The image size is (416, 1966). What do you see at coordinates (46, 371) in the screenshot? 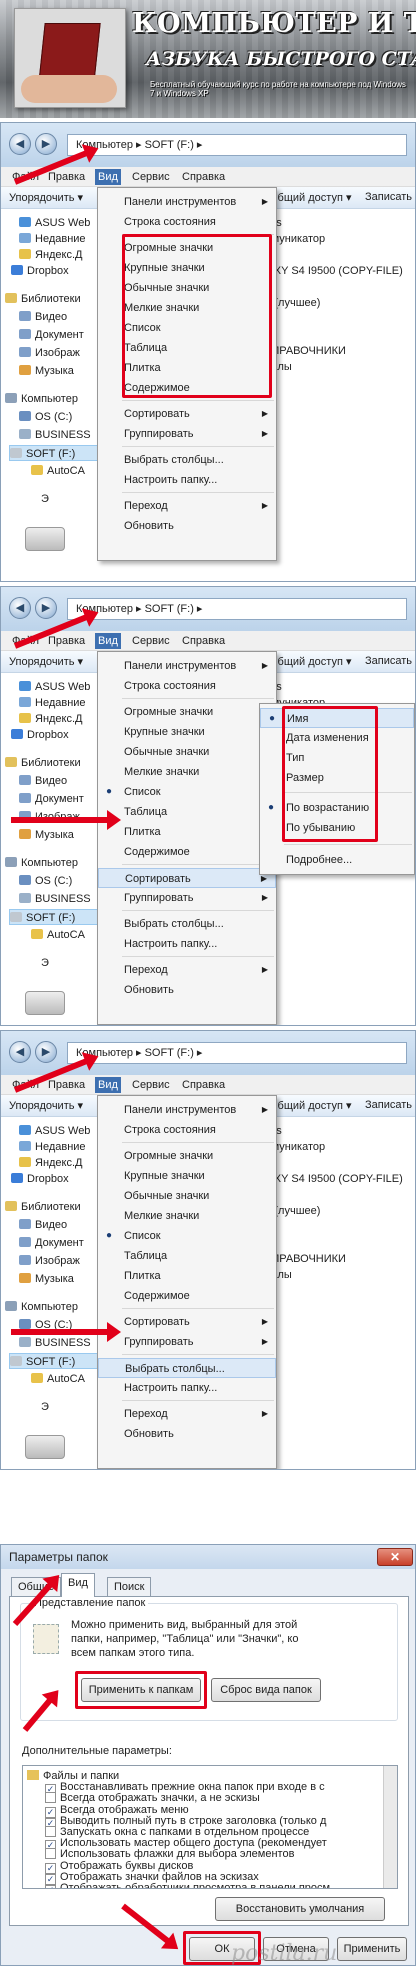
I see `tree-item: Музыка` at bounding box center [46, 371].